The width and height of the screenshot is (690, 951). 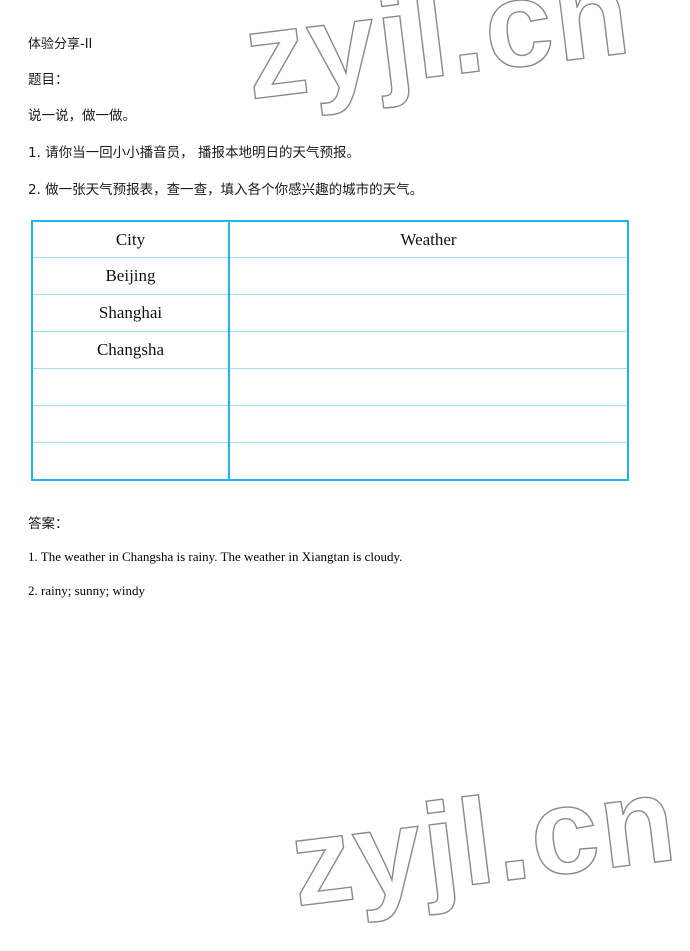 I want to click on table-header-weather: Weather, so click(x=428, y=239).